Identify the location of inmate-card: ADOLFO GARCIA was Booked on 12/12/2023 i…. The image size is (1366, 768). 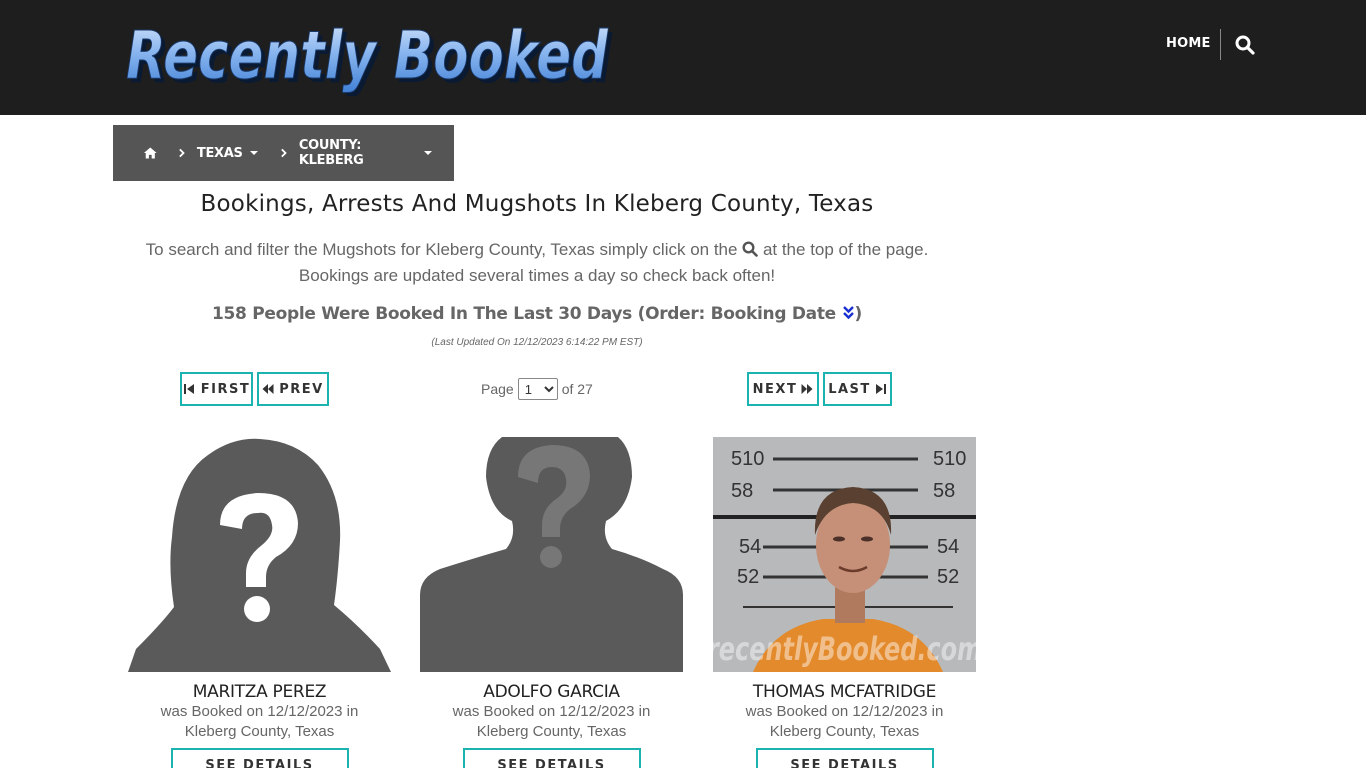
(551, 602).